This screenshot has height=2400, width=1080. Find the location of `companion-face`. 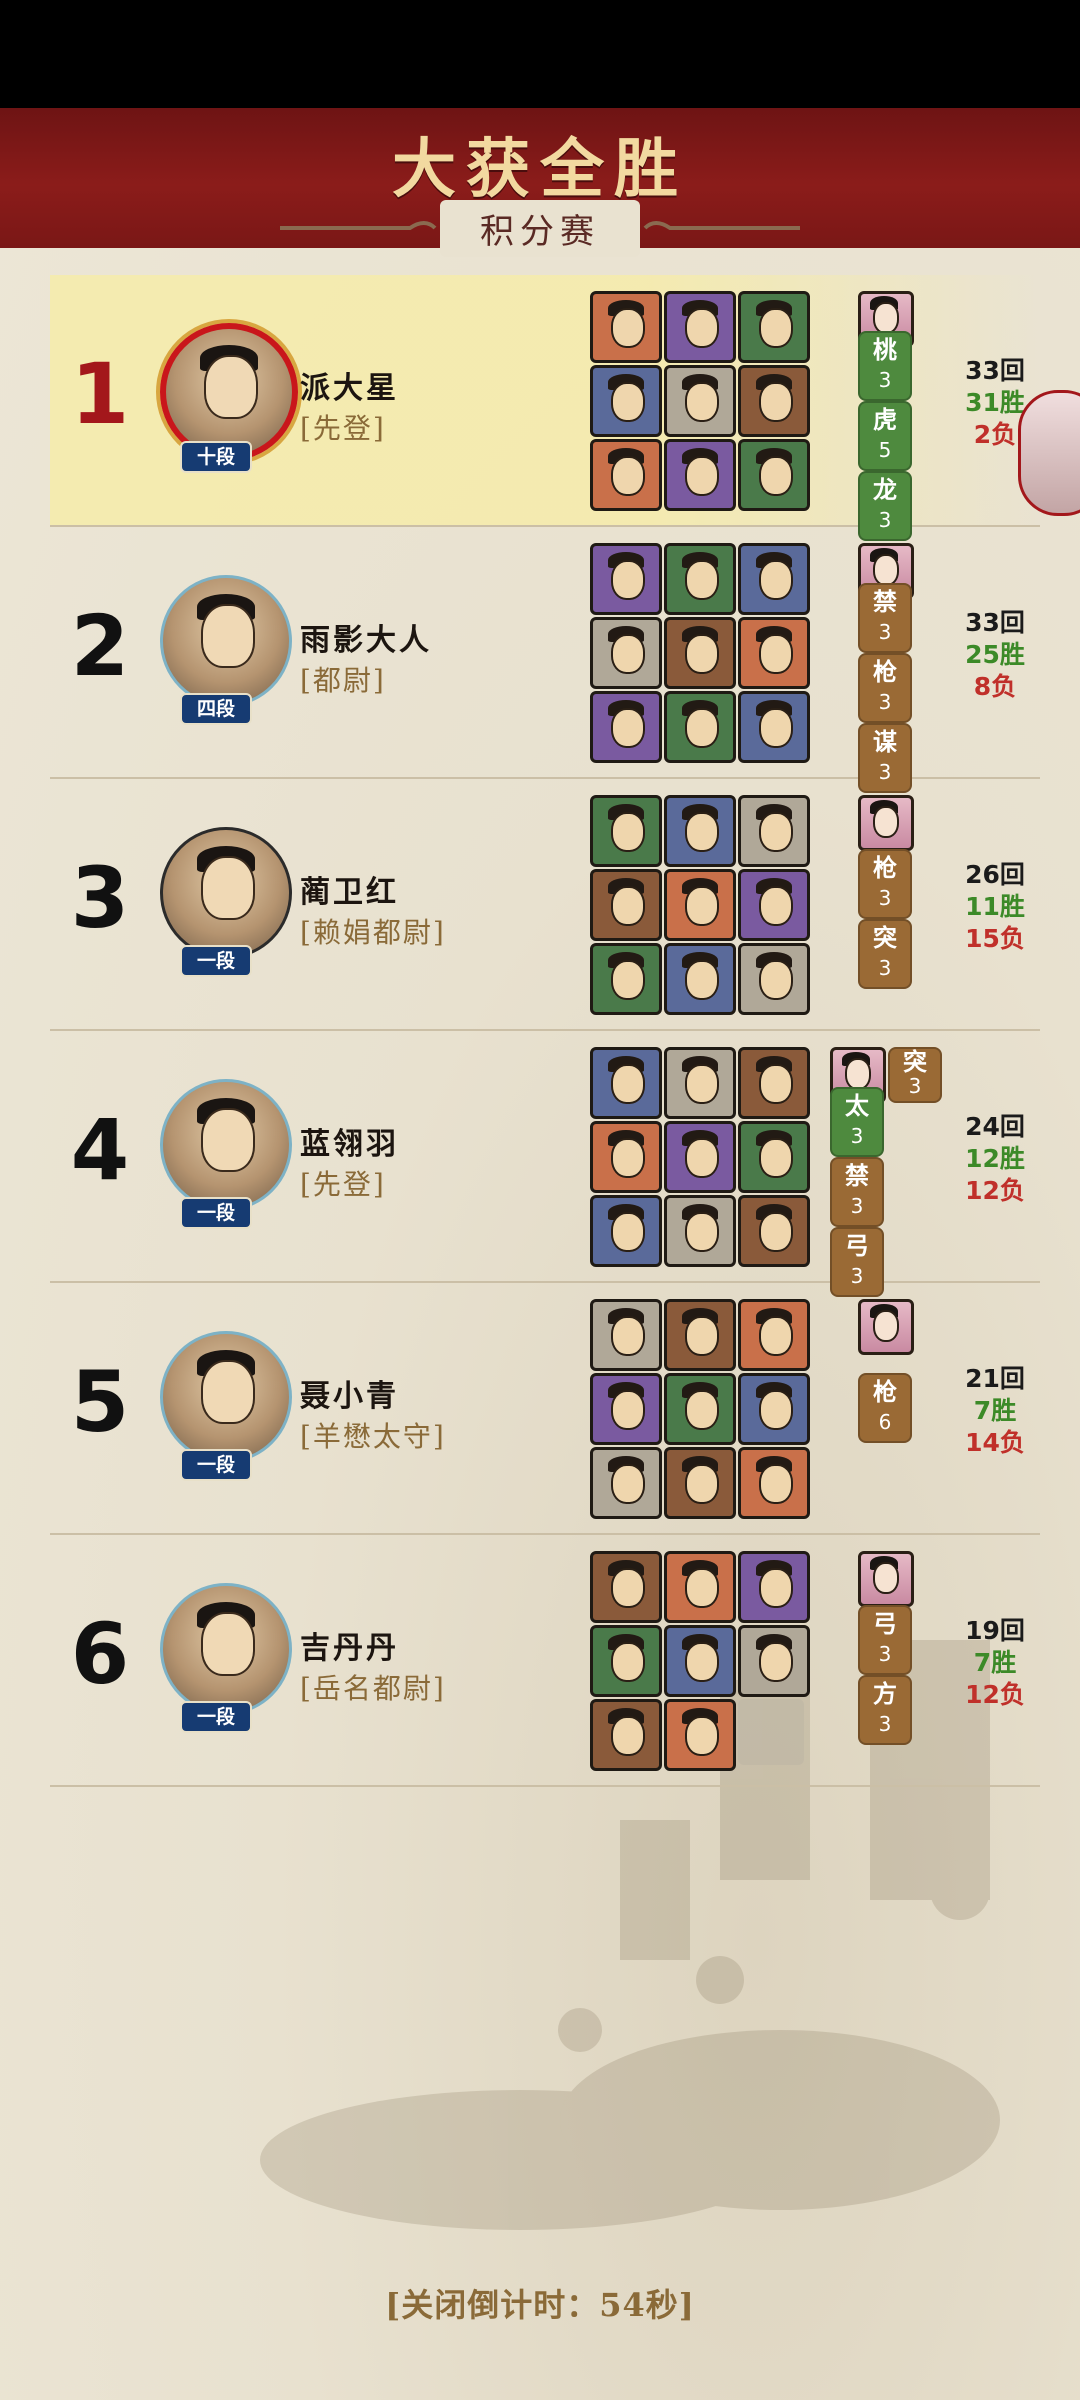

companion-face is located at coordinates (886, 1326).